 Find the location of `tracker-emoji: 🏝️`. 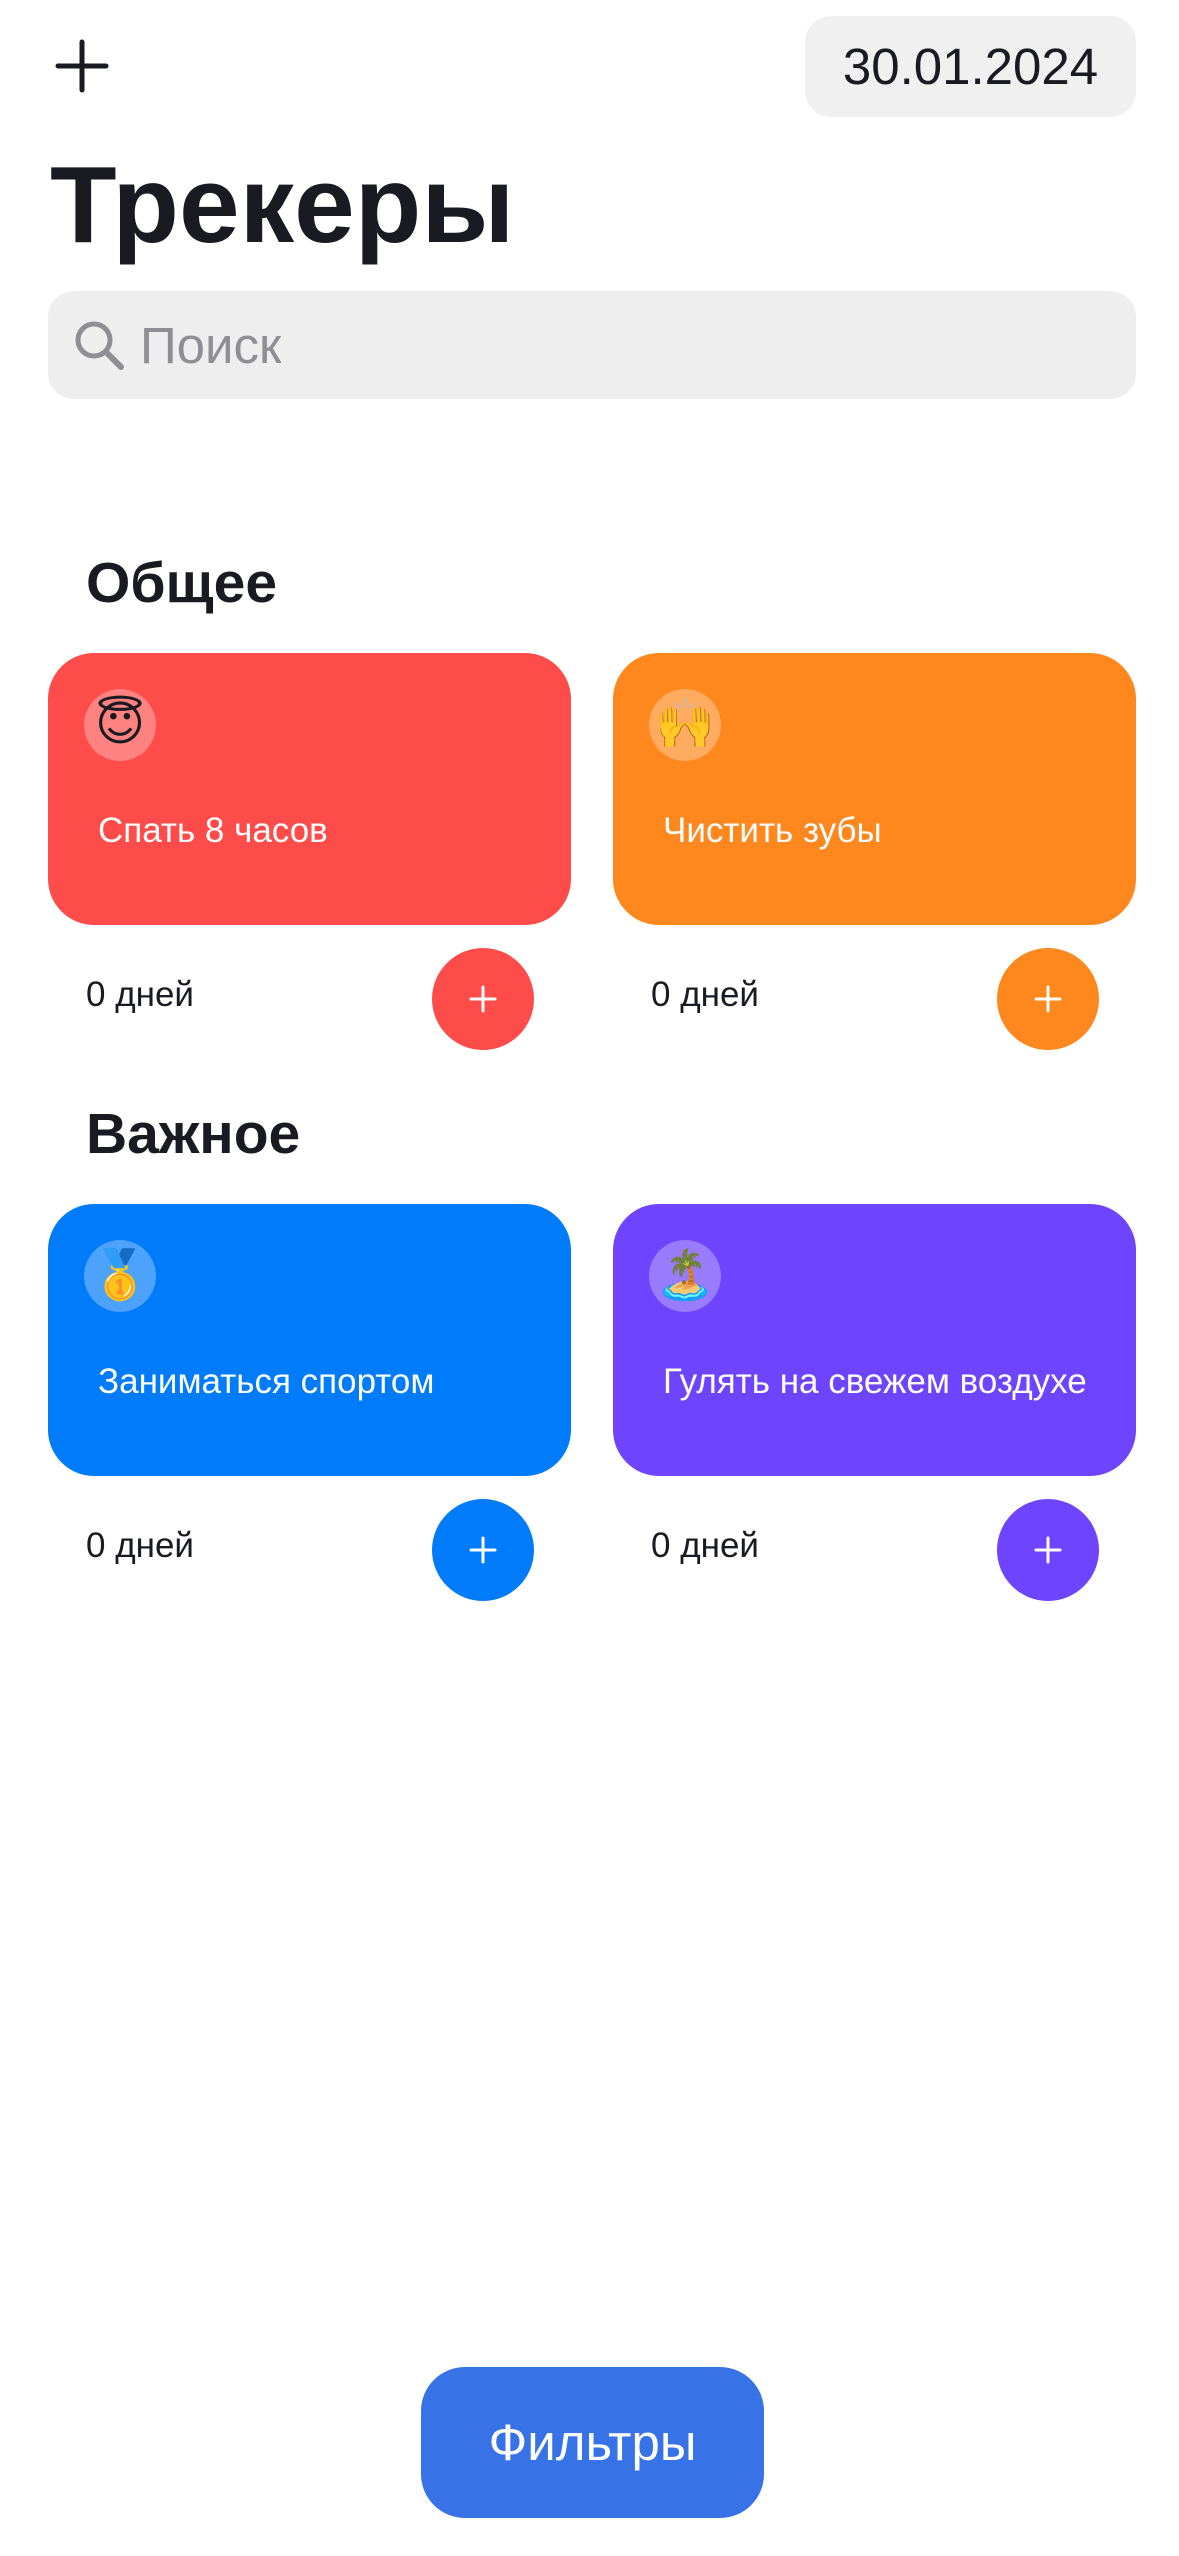

tracker-emoji: 🏝️ is located at coordinates (685, 1276).